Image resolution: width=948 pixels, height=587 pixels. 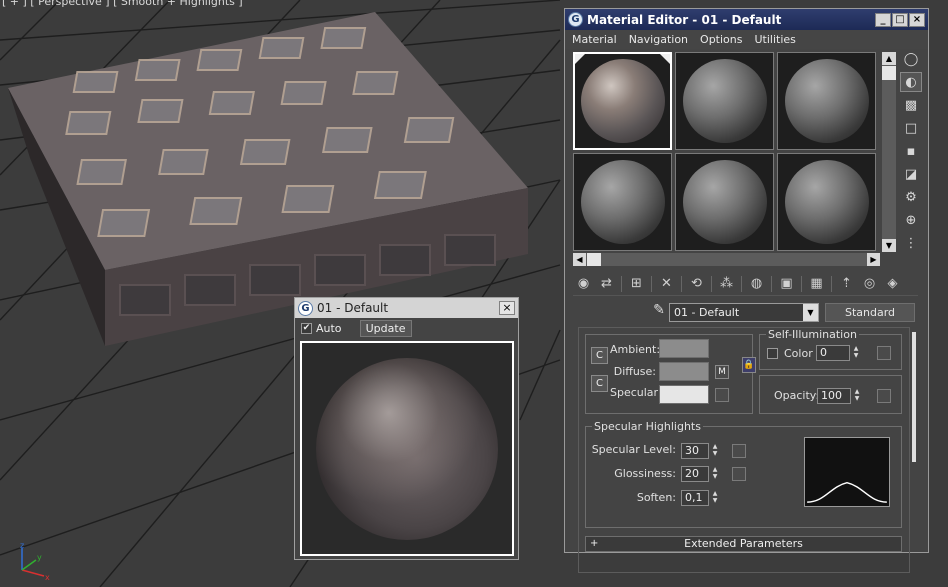 What do you see at coordinates (658, 39) in the screenshot?
I see `menu-navigation: Navigation` at bounding box center [658, 39].